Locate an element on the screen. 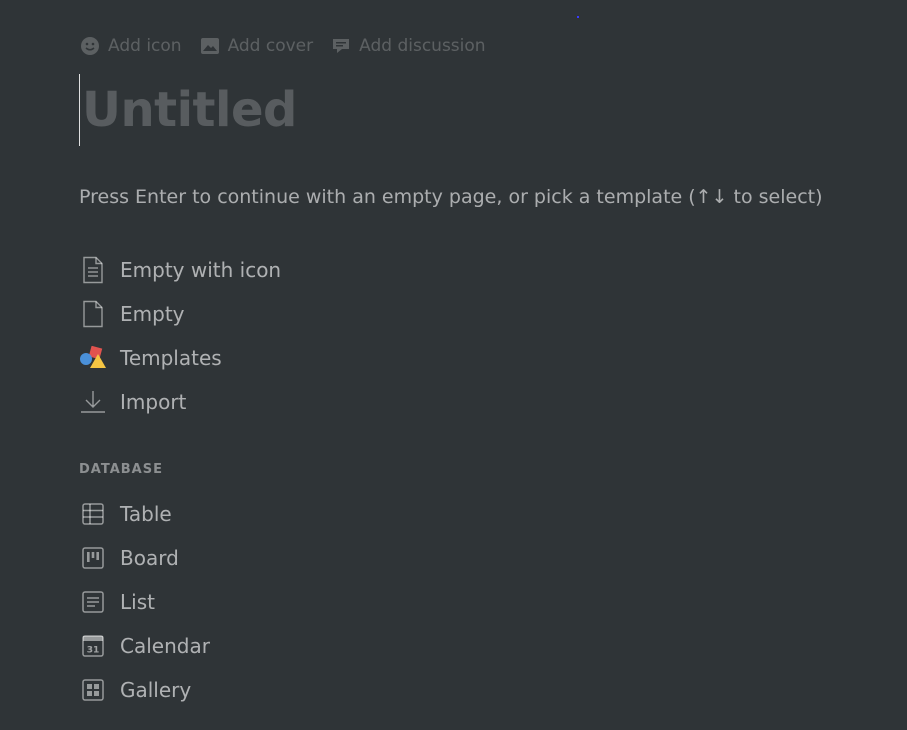  add-discussion-label: Add discussion is located at coordinates (422, 46).